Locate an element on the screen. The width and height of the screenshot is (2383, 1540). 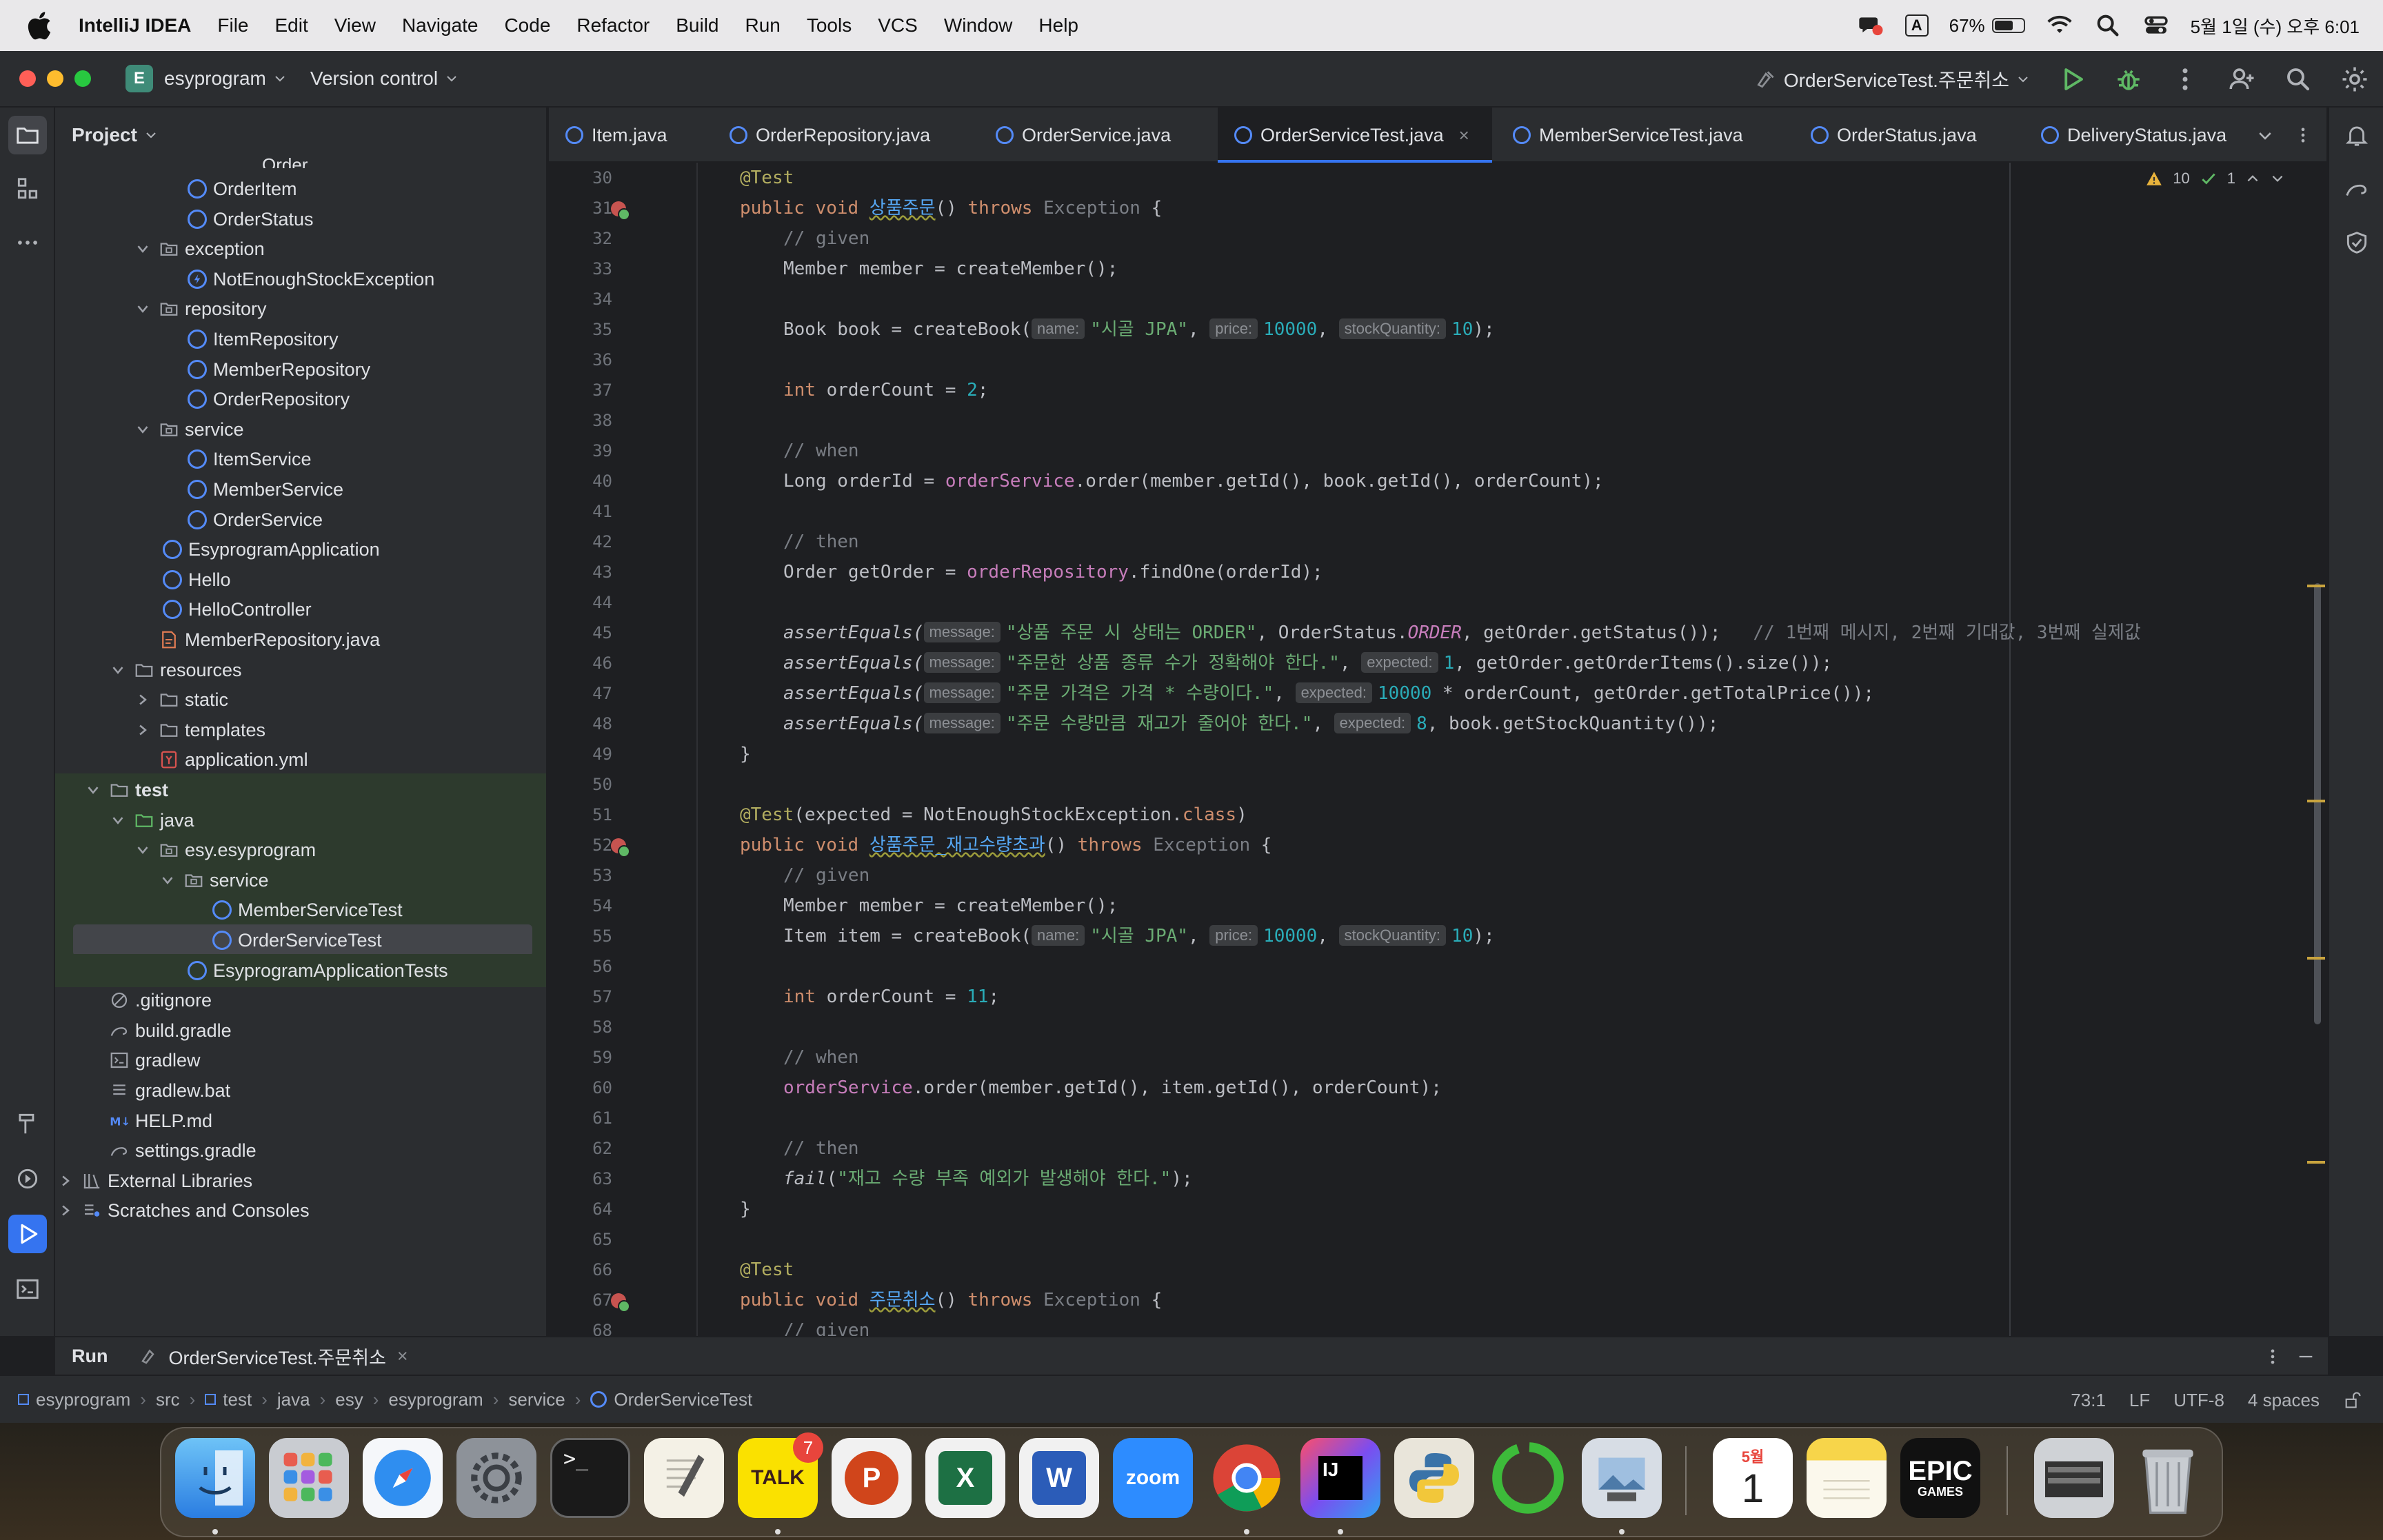
tree-item-orderservicetest: OrderServiceTest is located at coordinates (300, 941).